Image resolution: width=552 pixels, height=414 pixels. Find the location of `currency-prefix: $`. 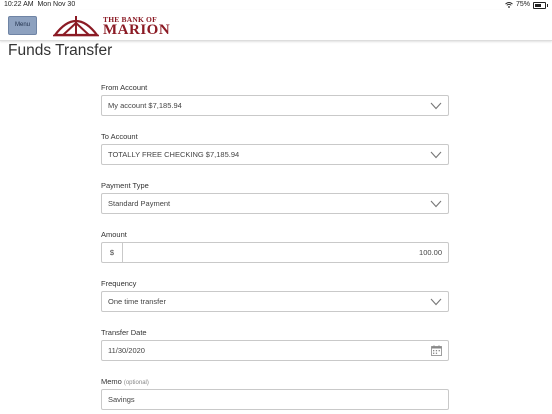

currency-prefix: $ is located at coordinates (112, 252).